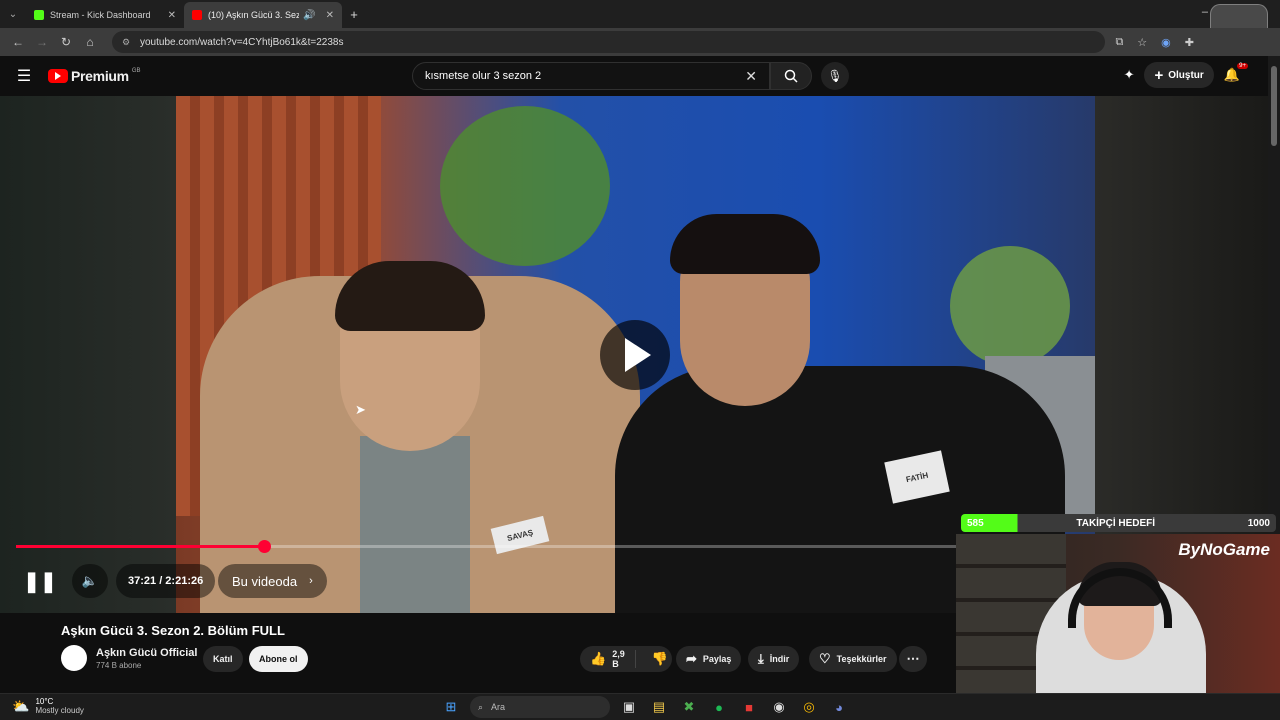 This screenshot has width=1280, height=720. Describe the element at coordinates (629, 707) in the screenshot. I see `task-view-icon: ▣` at that location.